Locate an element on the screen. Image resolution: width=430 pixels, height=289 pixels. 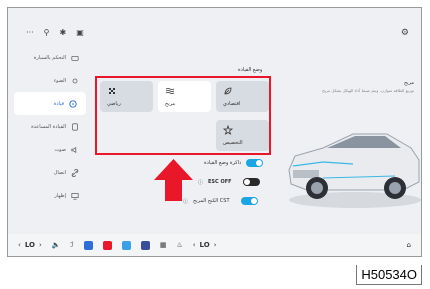
comfort-mode-icon is located at coordinates (170, 91).